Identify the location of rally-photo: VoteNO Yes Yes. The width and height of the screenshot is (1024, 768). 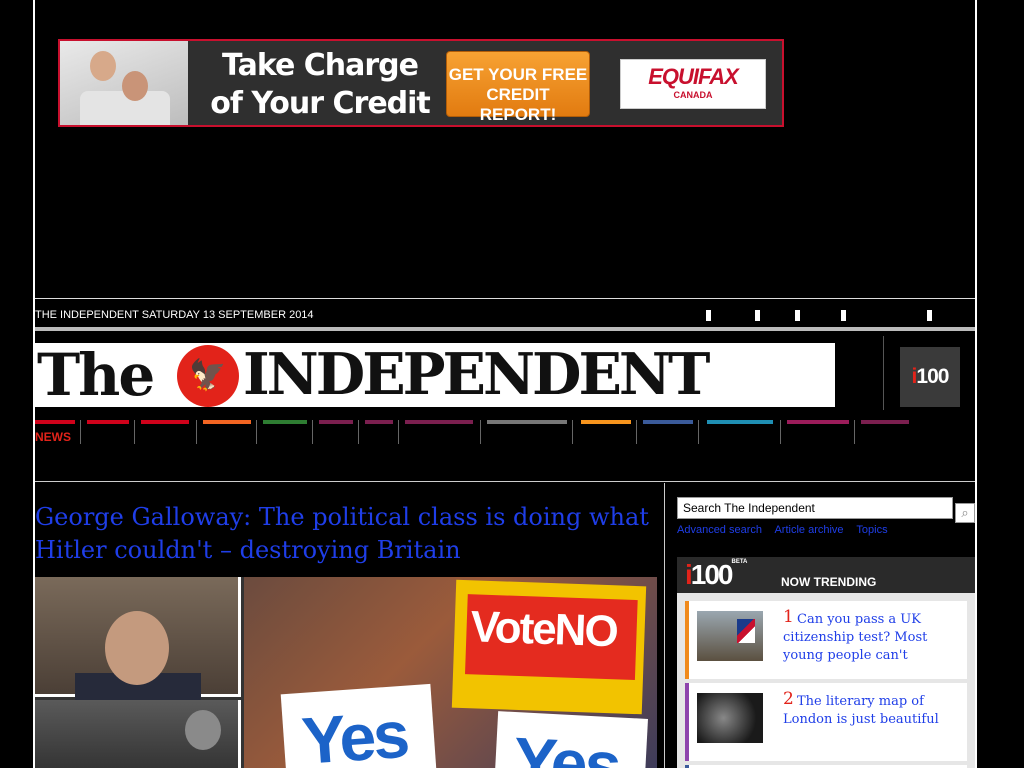
(450, 672).